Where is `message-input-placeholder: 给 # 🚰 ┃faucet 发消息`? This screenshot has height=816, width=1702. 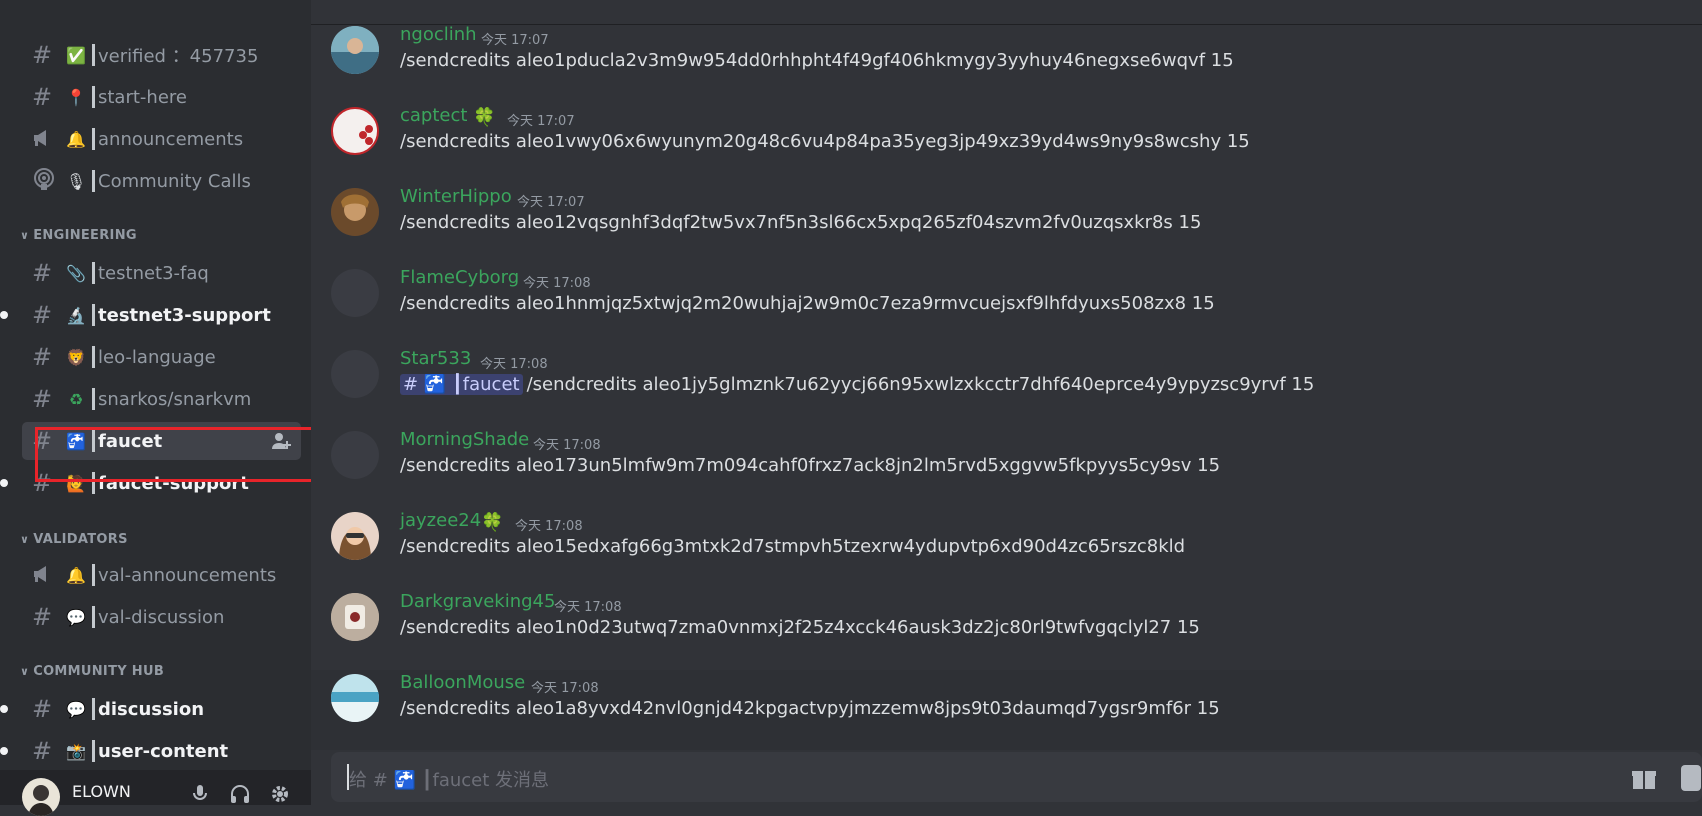
message-input-placeholder: 给 # 🚰 ┃faucet 发消息 is located at coordinates (449, 780).